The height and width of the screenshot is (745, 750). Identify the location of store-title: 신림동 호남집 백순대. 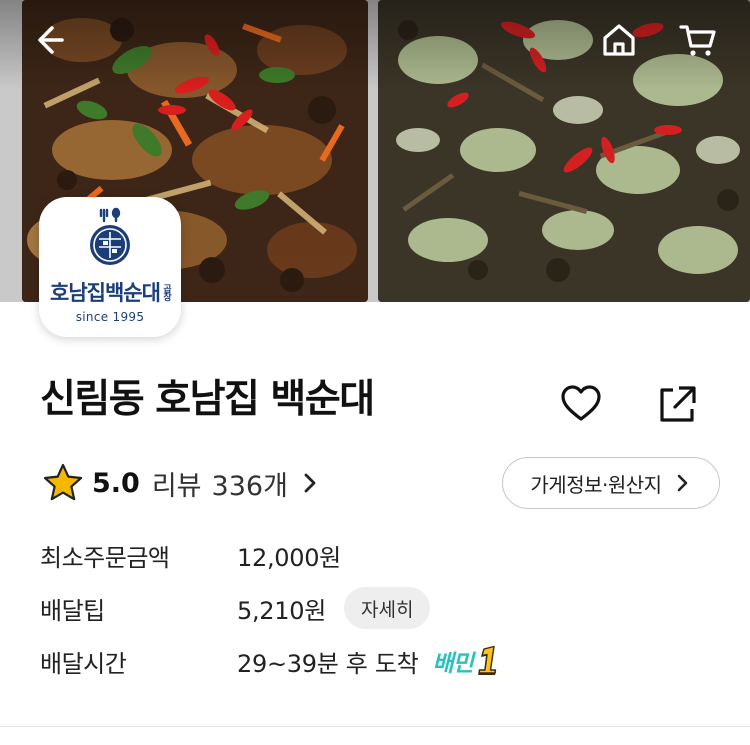
(207, 399).